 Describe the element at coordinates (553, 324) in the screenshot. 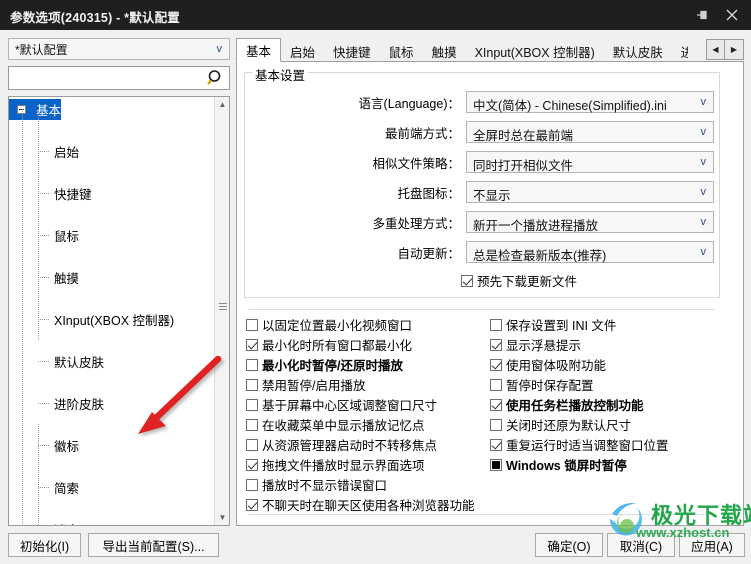

I see `option-checkbox: 保存设置到 INI 文件` at that location.